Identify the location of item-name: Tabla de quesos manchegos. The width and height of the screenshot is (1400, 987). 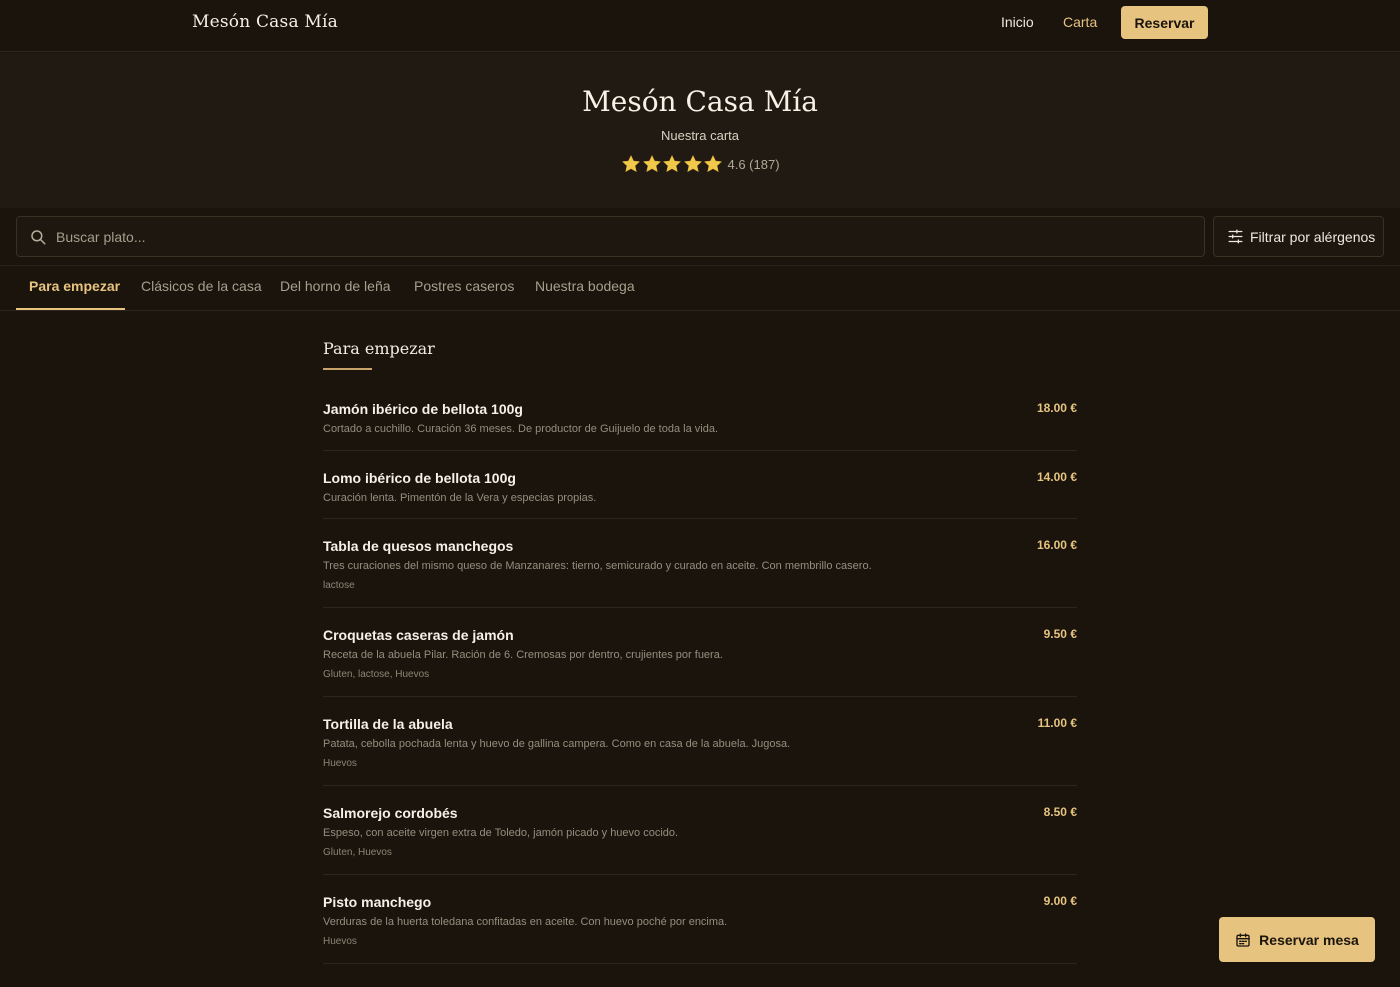
(418, 546).